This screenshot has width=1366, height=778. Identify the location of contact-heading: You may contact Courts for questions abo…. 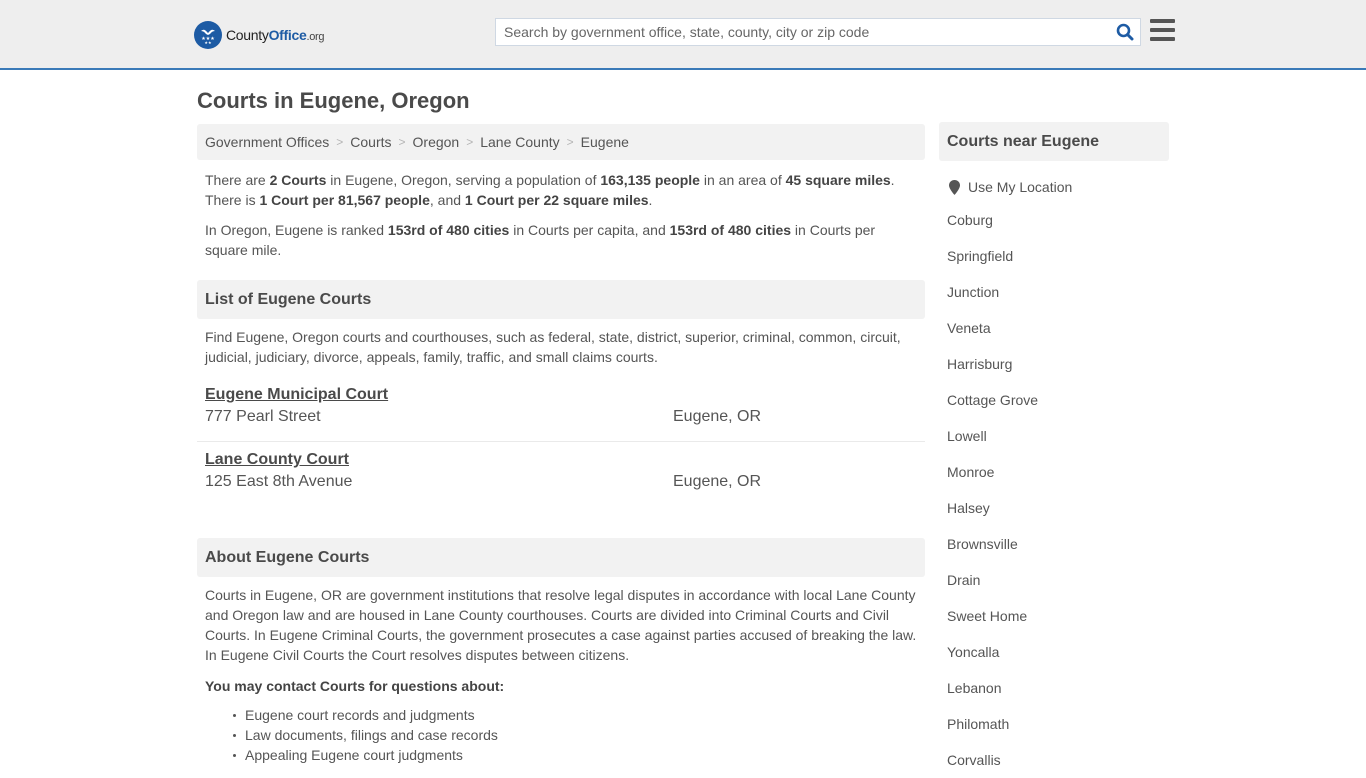
(355, 686).